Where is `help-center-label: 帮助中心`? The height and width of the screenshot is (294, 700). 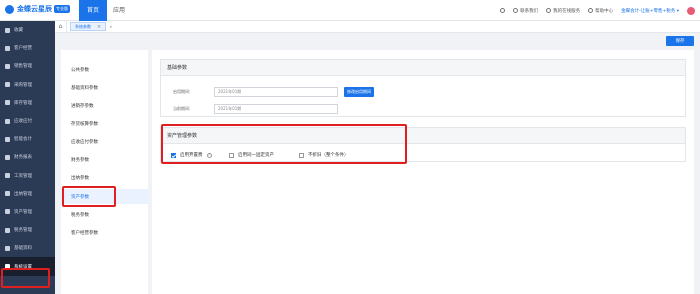 help-center-label: 帮助中心 is located at coordinates (604, 11).